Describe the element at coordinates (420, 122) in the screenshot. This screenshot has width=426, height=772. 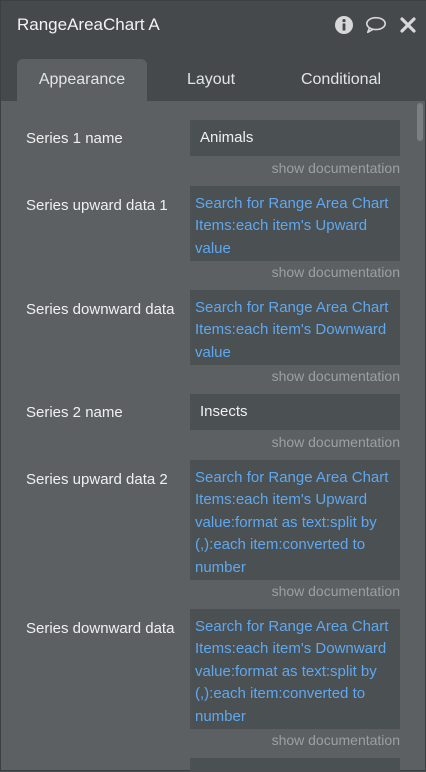
I see `scrollbar` at that location.